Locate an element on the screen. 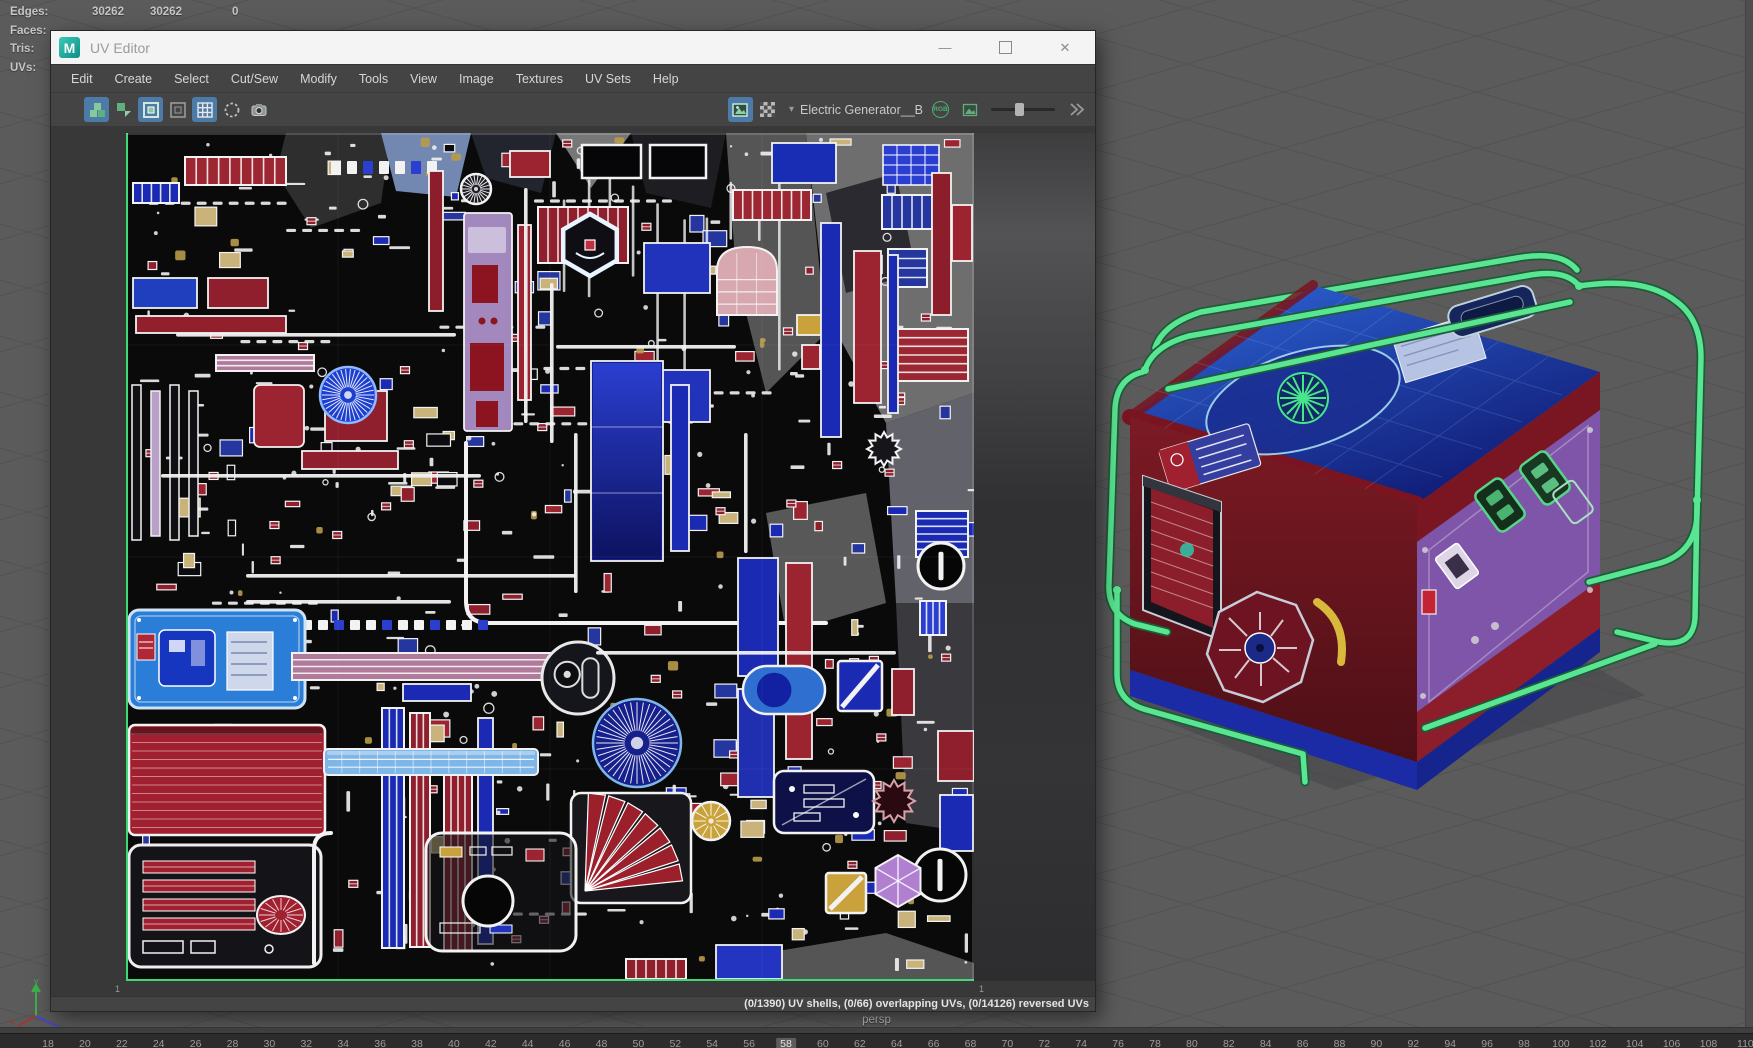  menu-item-uv-sets: UV Sets is located at coordinates (608, 79).